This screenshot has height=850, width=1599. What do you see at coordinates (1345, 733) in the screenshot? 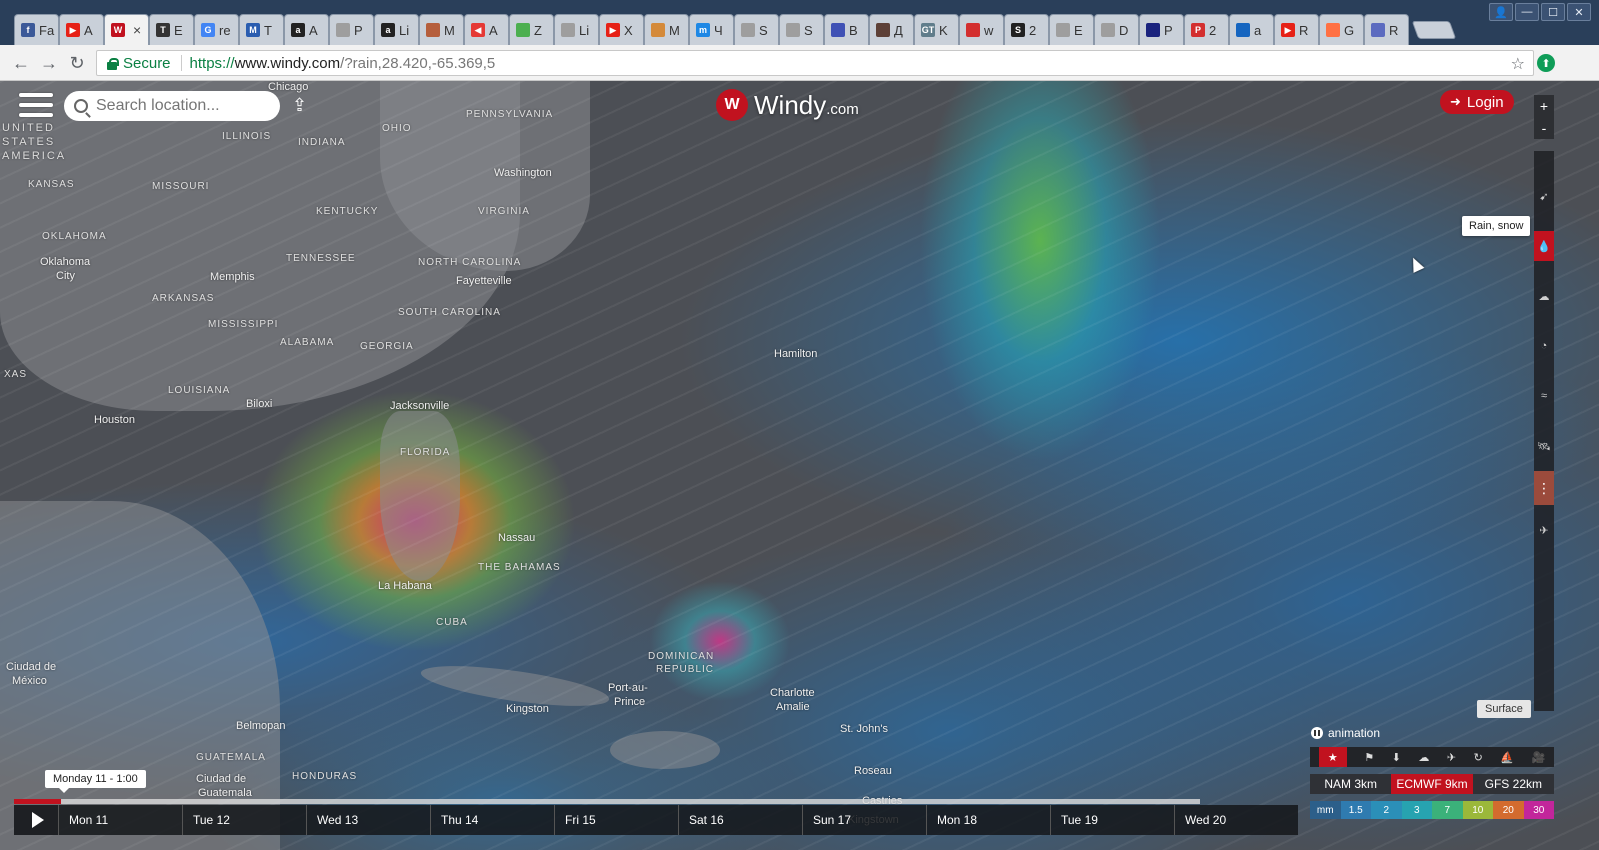
I see `animation-toggle: animation` at bounding box center [1345, 733].